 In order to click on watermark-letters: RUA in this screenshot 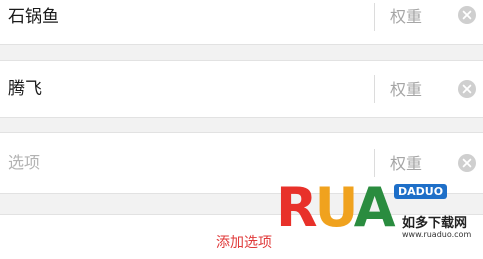, I will do `click(336, 207)`.